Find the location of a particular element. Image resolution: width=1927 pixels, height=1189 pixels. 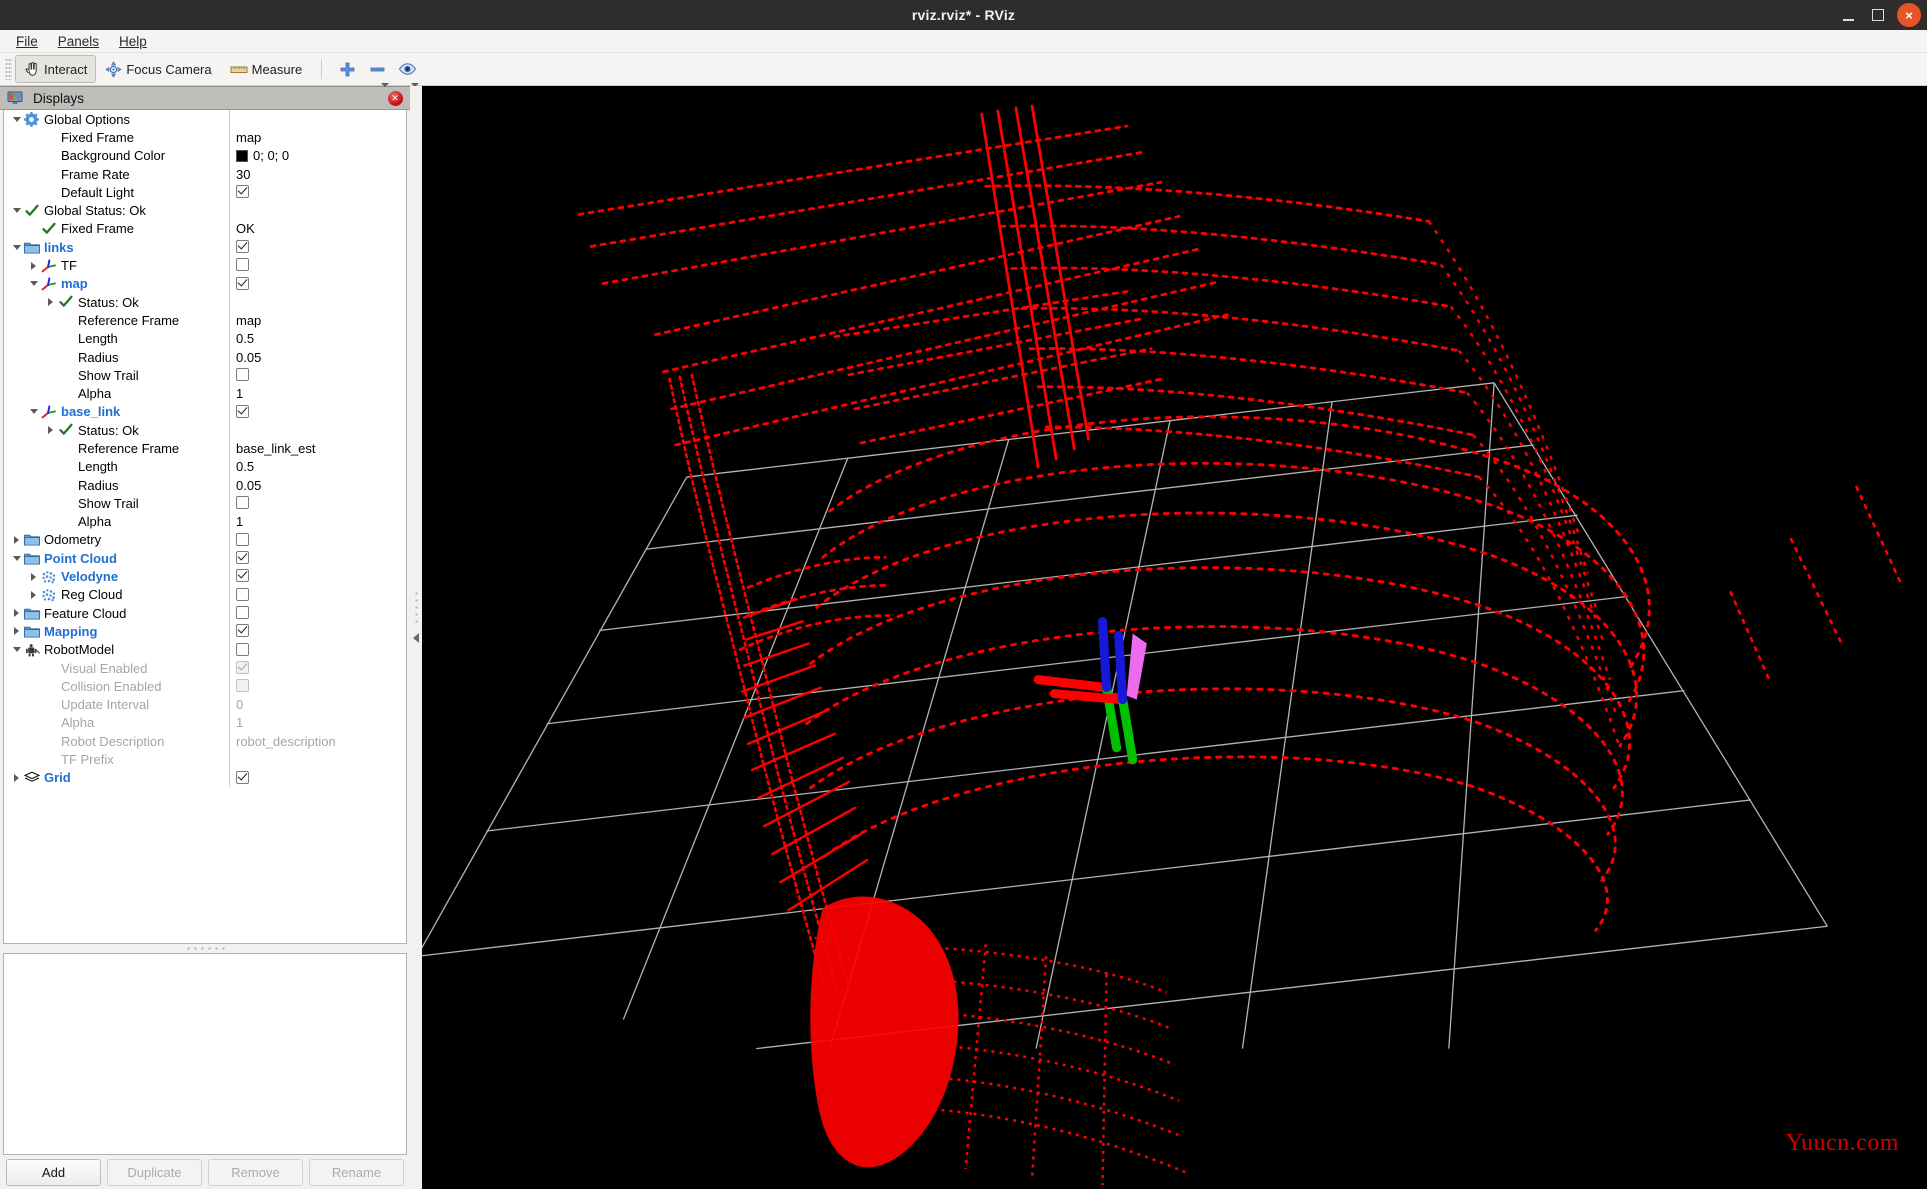

tree-item-value: base_link_est is located at coordinates (276, 448).